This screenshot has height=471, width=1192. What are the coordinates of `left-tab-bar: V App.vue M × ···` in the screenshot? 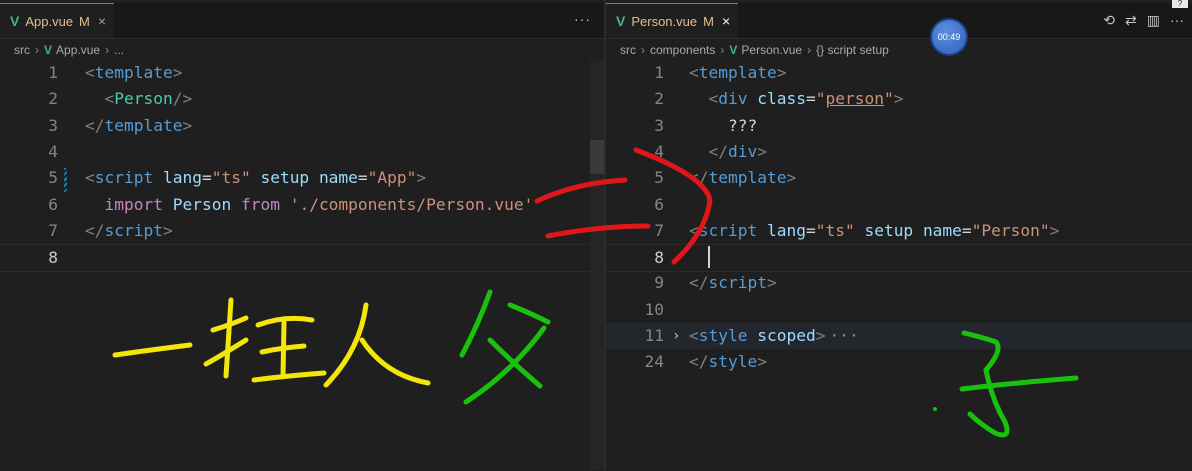 It's located at (302, 21).